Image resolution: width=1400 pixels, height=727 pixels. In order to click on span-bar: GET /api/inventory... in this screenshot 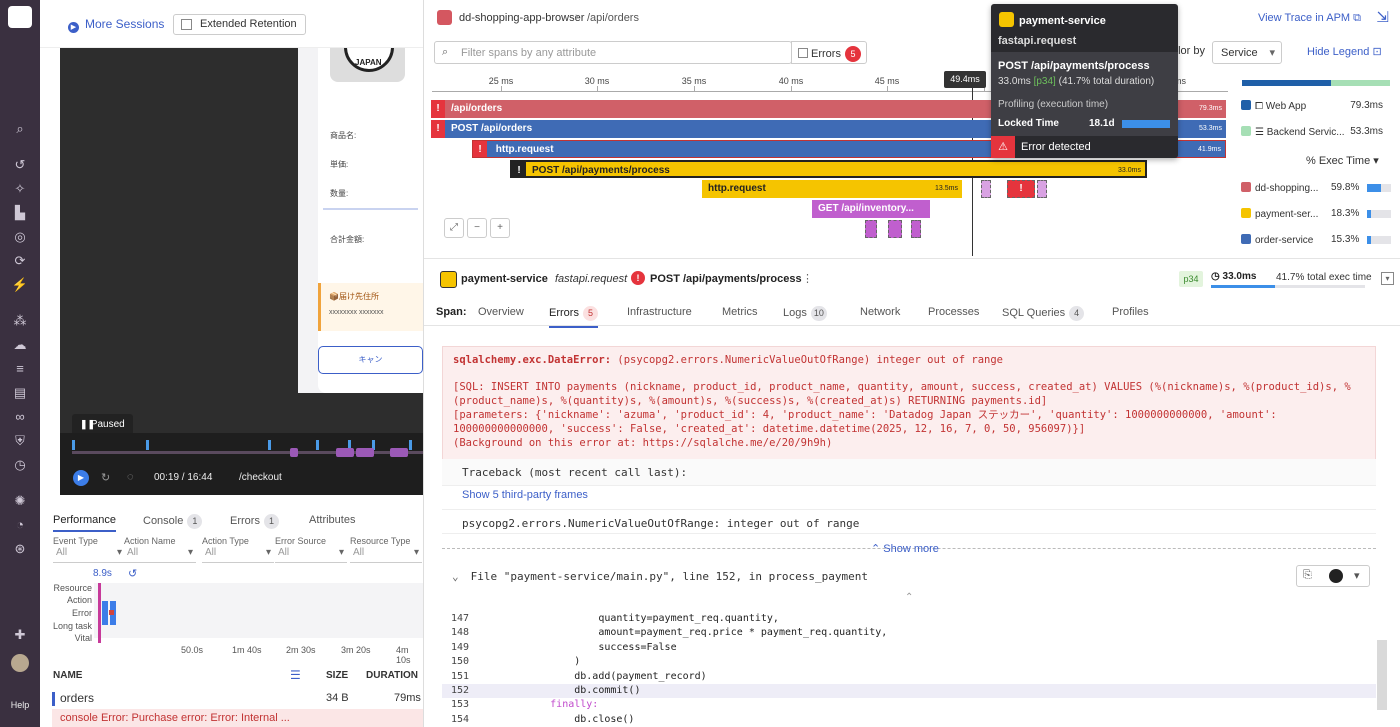, I will do `click(871, 209)`.